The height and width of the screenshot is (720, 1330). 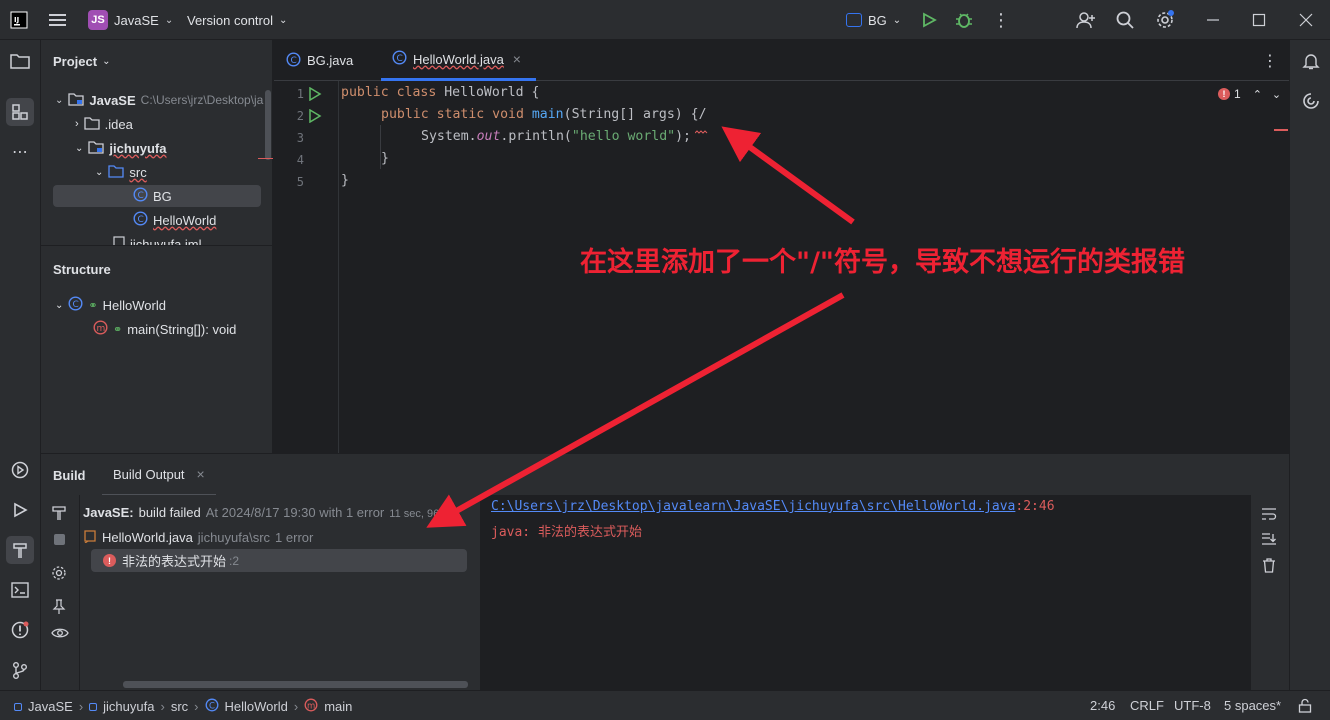 What do you see at coordinates (174, 220) in the screenshot?
I see `tree-item-helloworld: C HelloWorld` at bounding box center [174, 220].